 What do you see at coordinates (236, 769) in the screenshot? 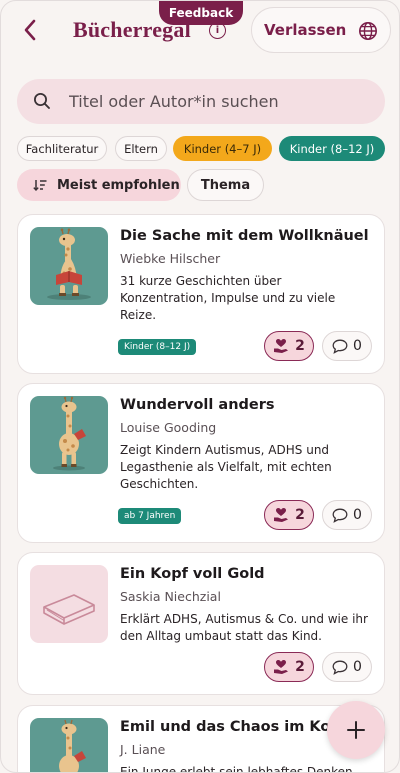
I see `book-description: Ein Junge erlebt sein lebhaftes Denken` at bounding box center [236, 769].